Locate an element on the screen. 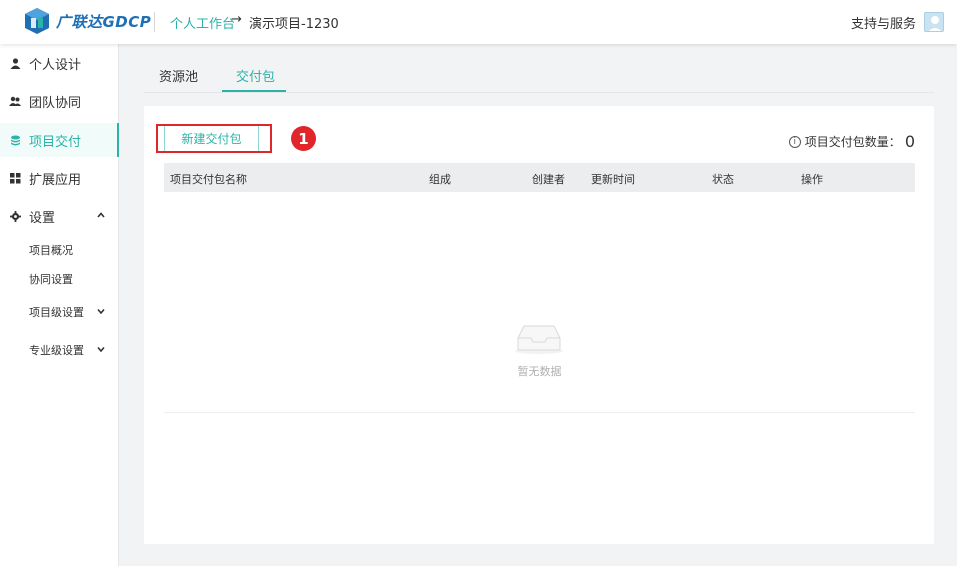  column-header-name: 项目交付包名称 is located at coordinates (208, 179).